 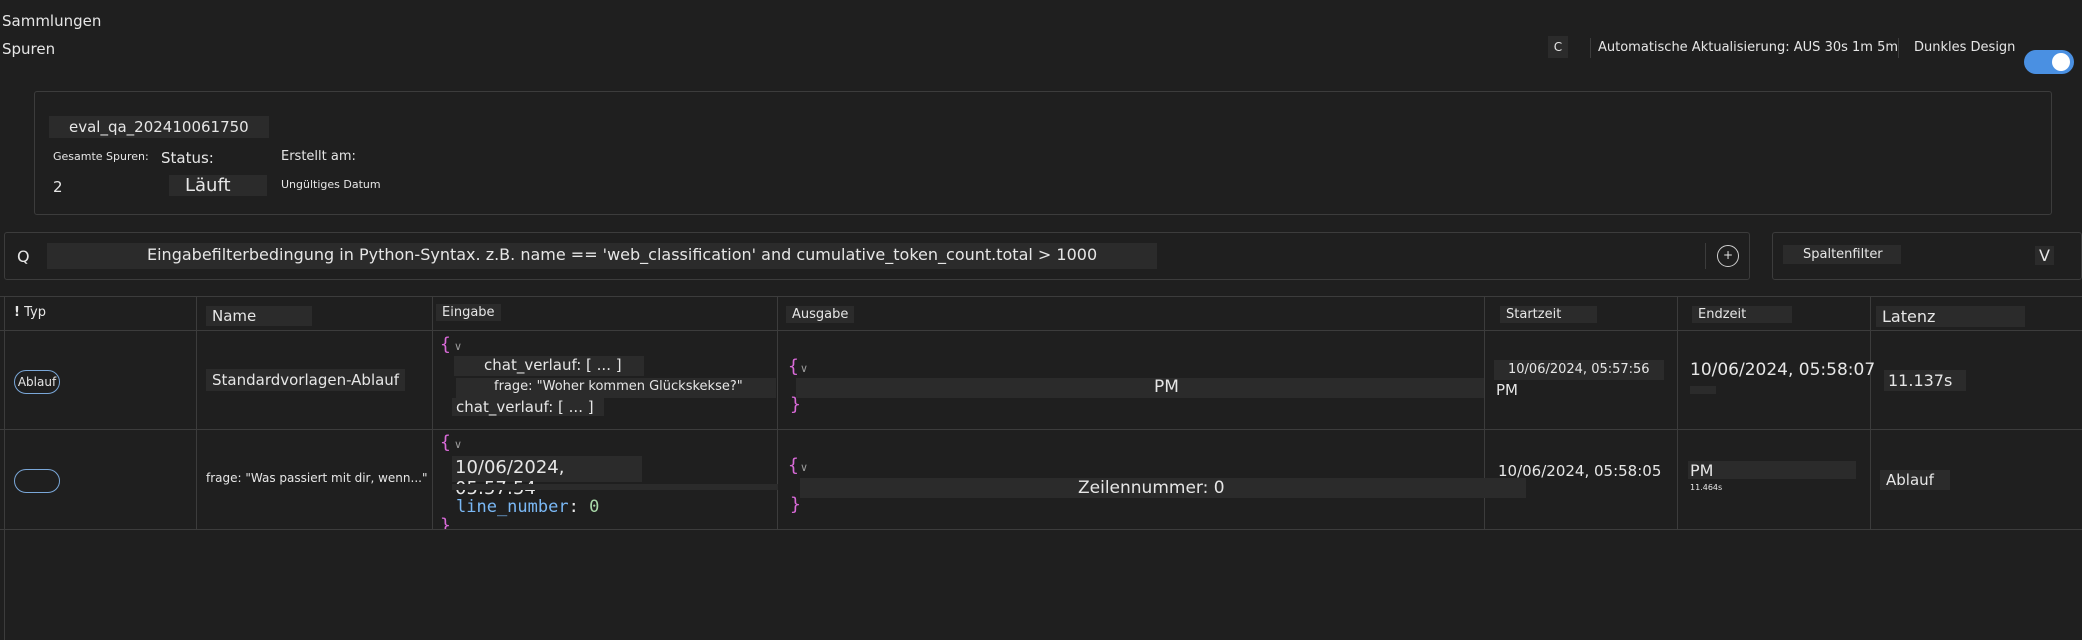 I want to click on output-text: PM, so click(x=1166, y=387).